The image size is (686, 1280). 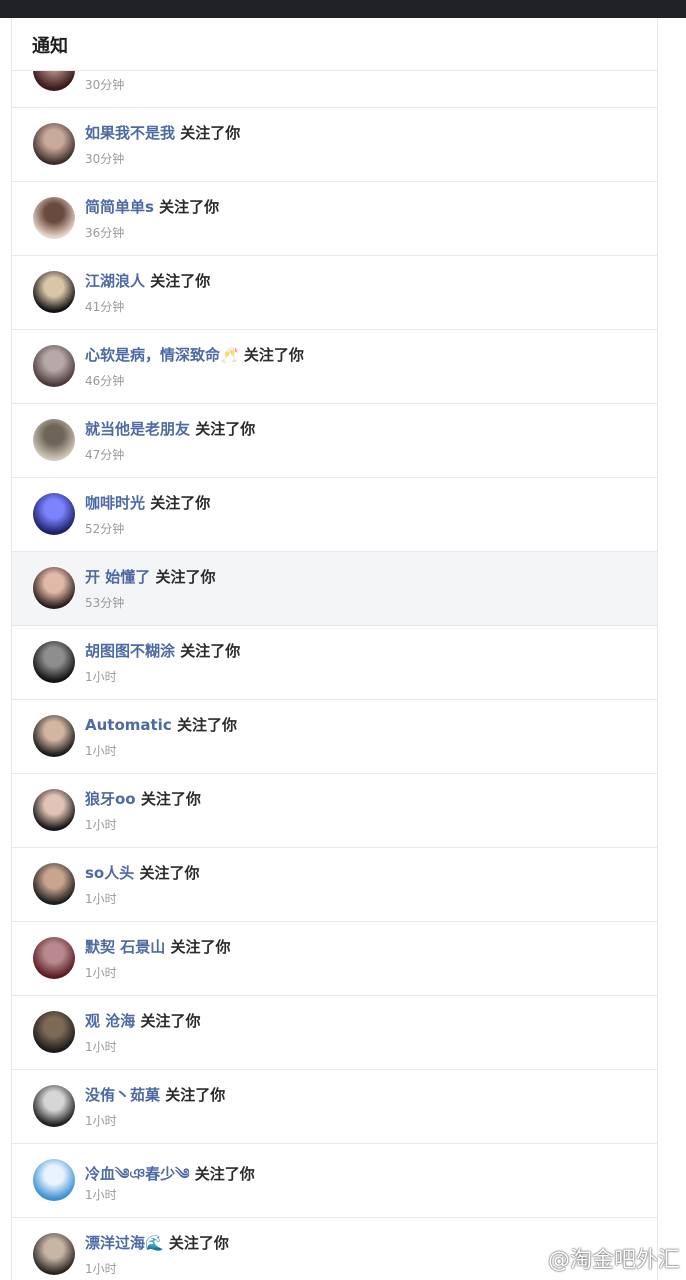 I want to click on notification-text: 默契 石景山 关注了你, so click(x=157, y=946).